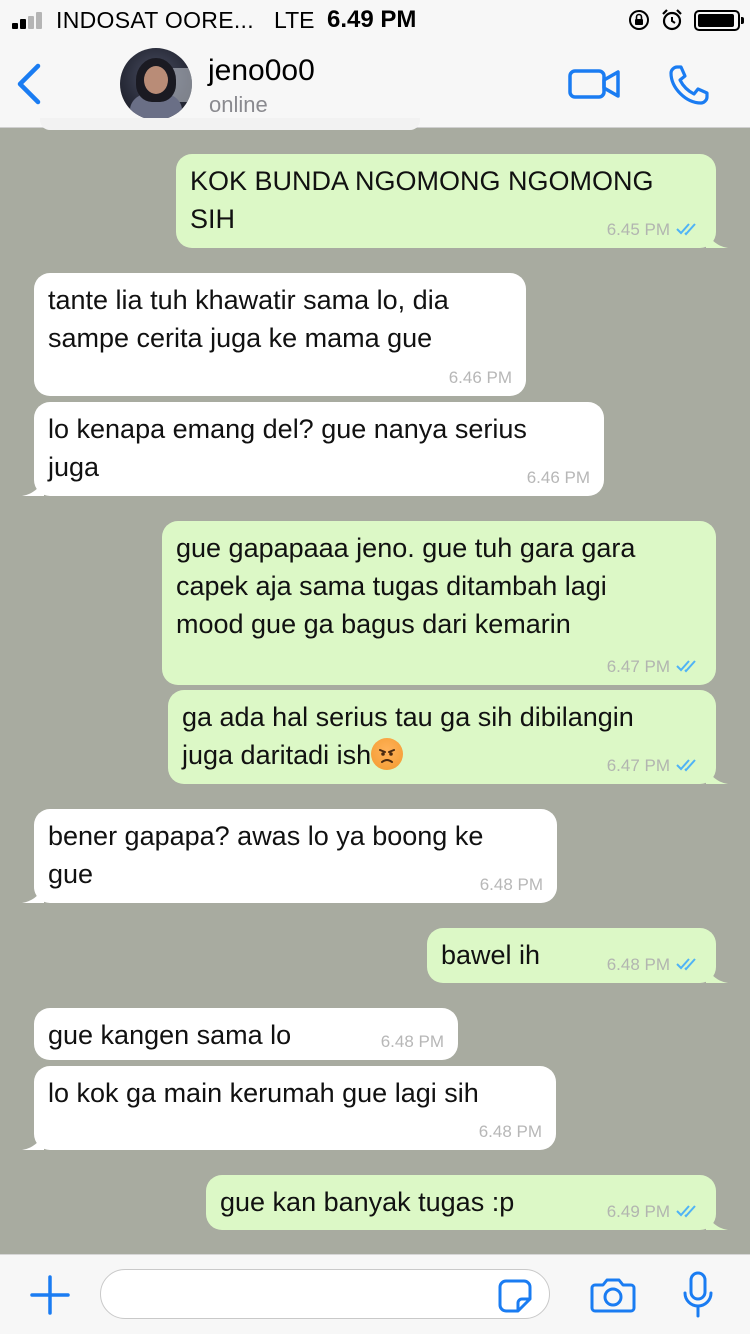 This screenshot has height=1334, width=750. I want to click on message-outgoing: gue kan banyak tugas :p 6.49 PM, so click(467, 1202).